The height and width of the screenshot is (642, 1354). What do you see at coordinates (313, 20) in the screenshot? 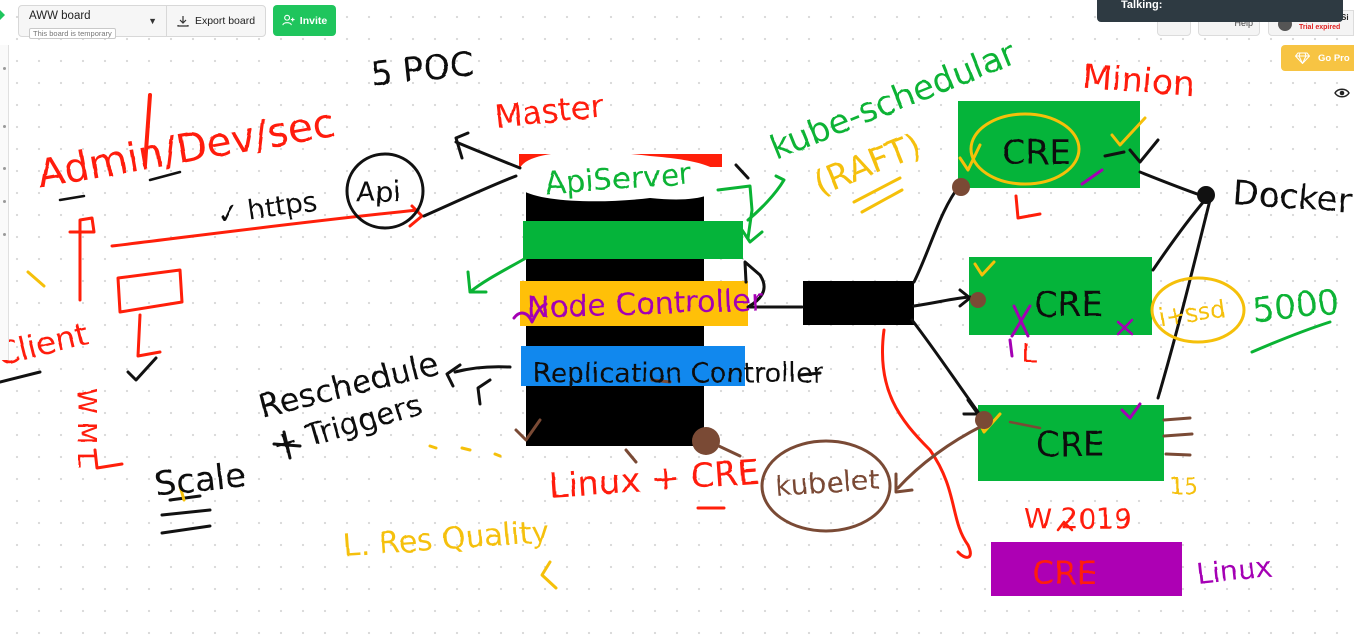
I see `invite-label: Invite` at bounding box center [313, 20].